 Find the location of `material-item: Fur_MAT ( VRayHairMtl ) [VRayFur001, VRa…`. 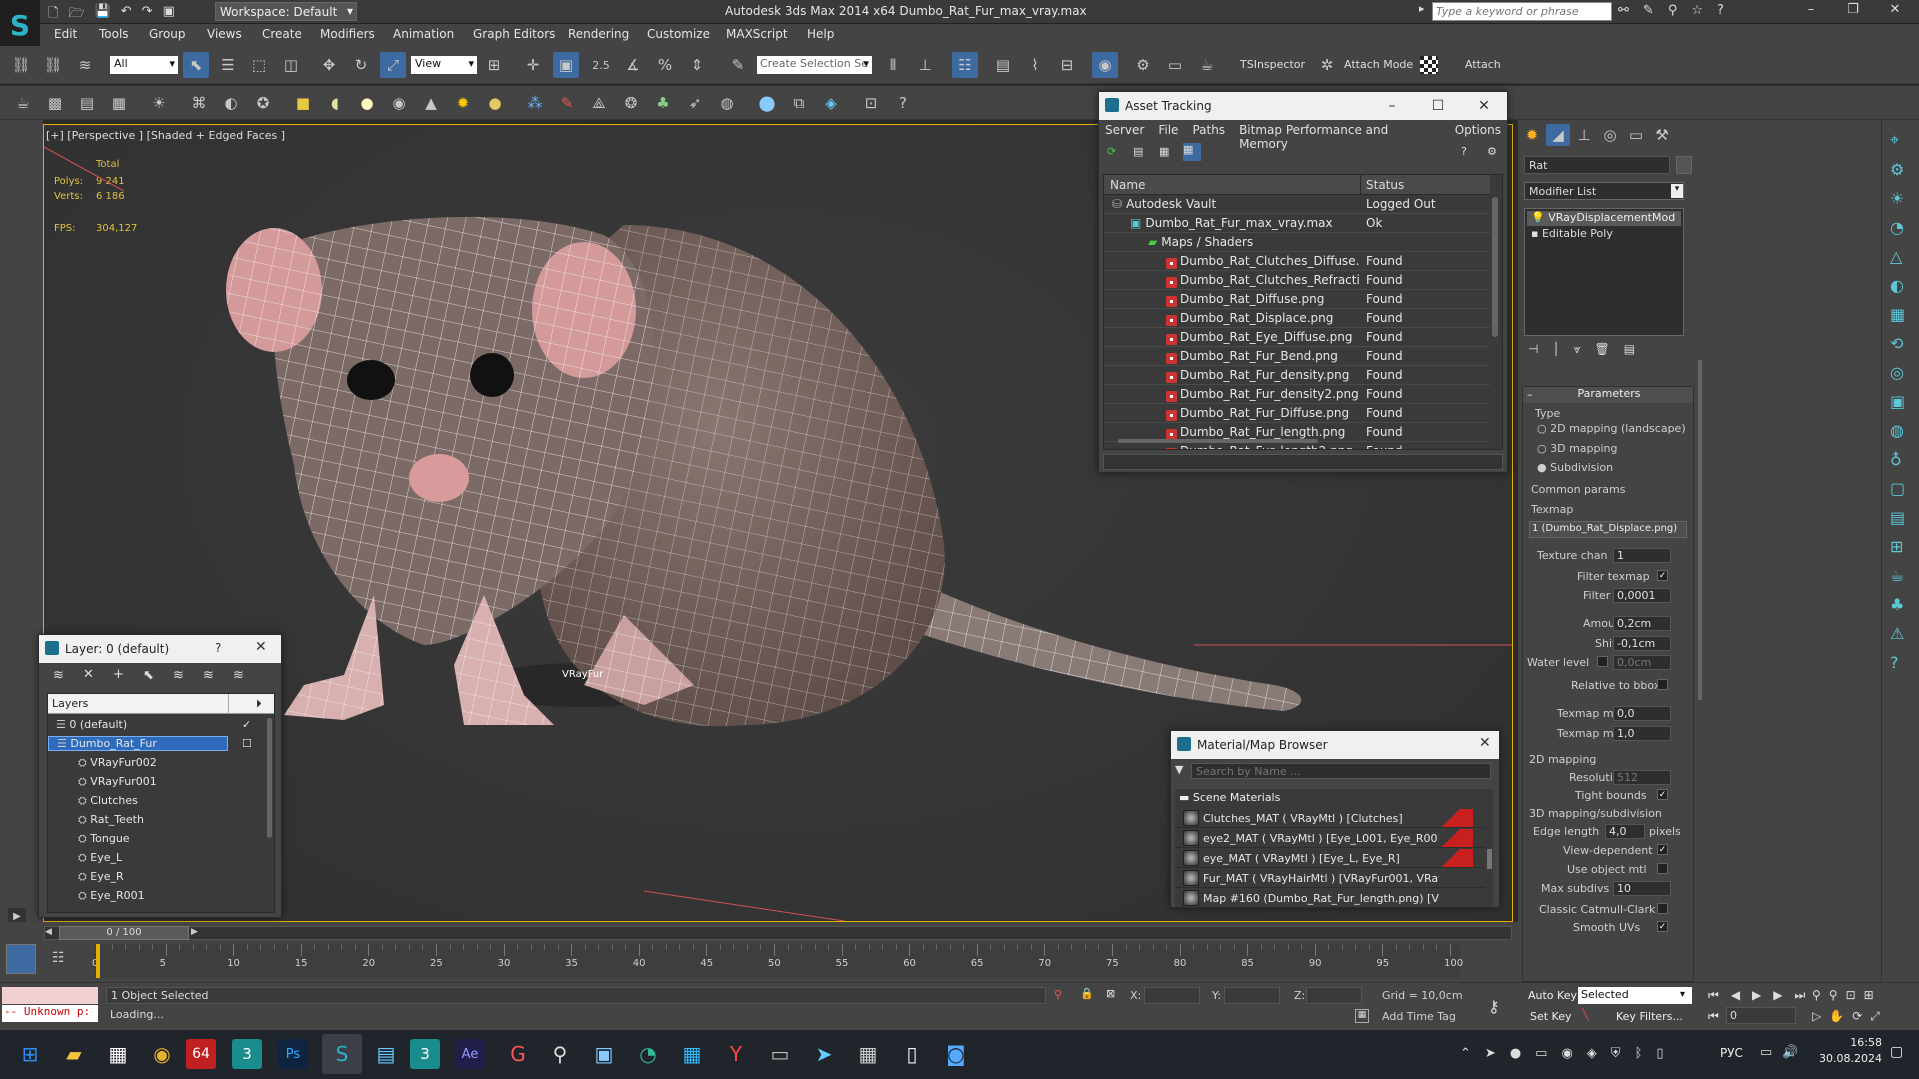

material-item: Fur_MAT ( VRayHairMtl ) [VRayFur001, VRa… is located at coordinates (1330, 878).